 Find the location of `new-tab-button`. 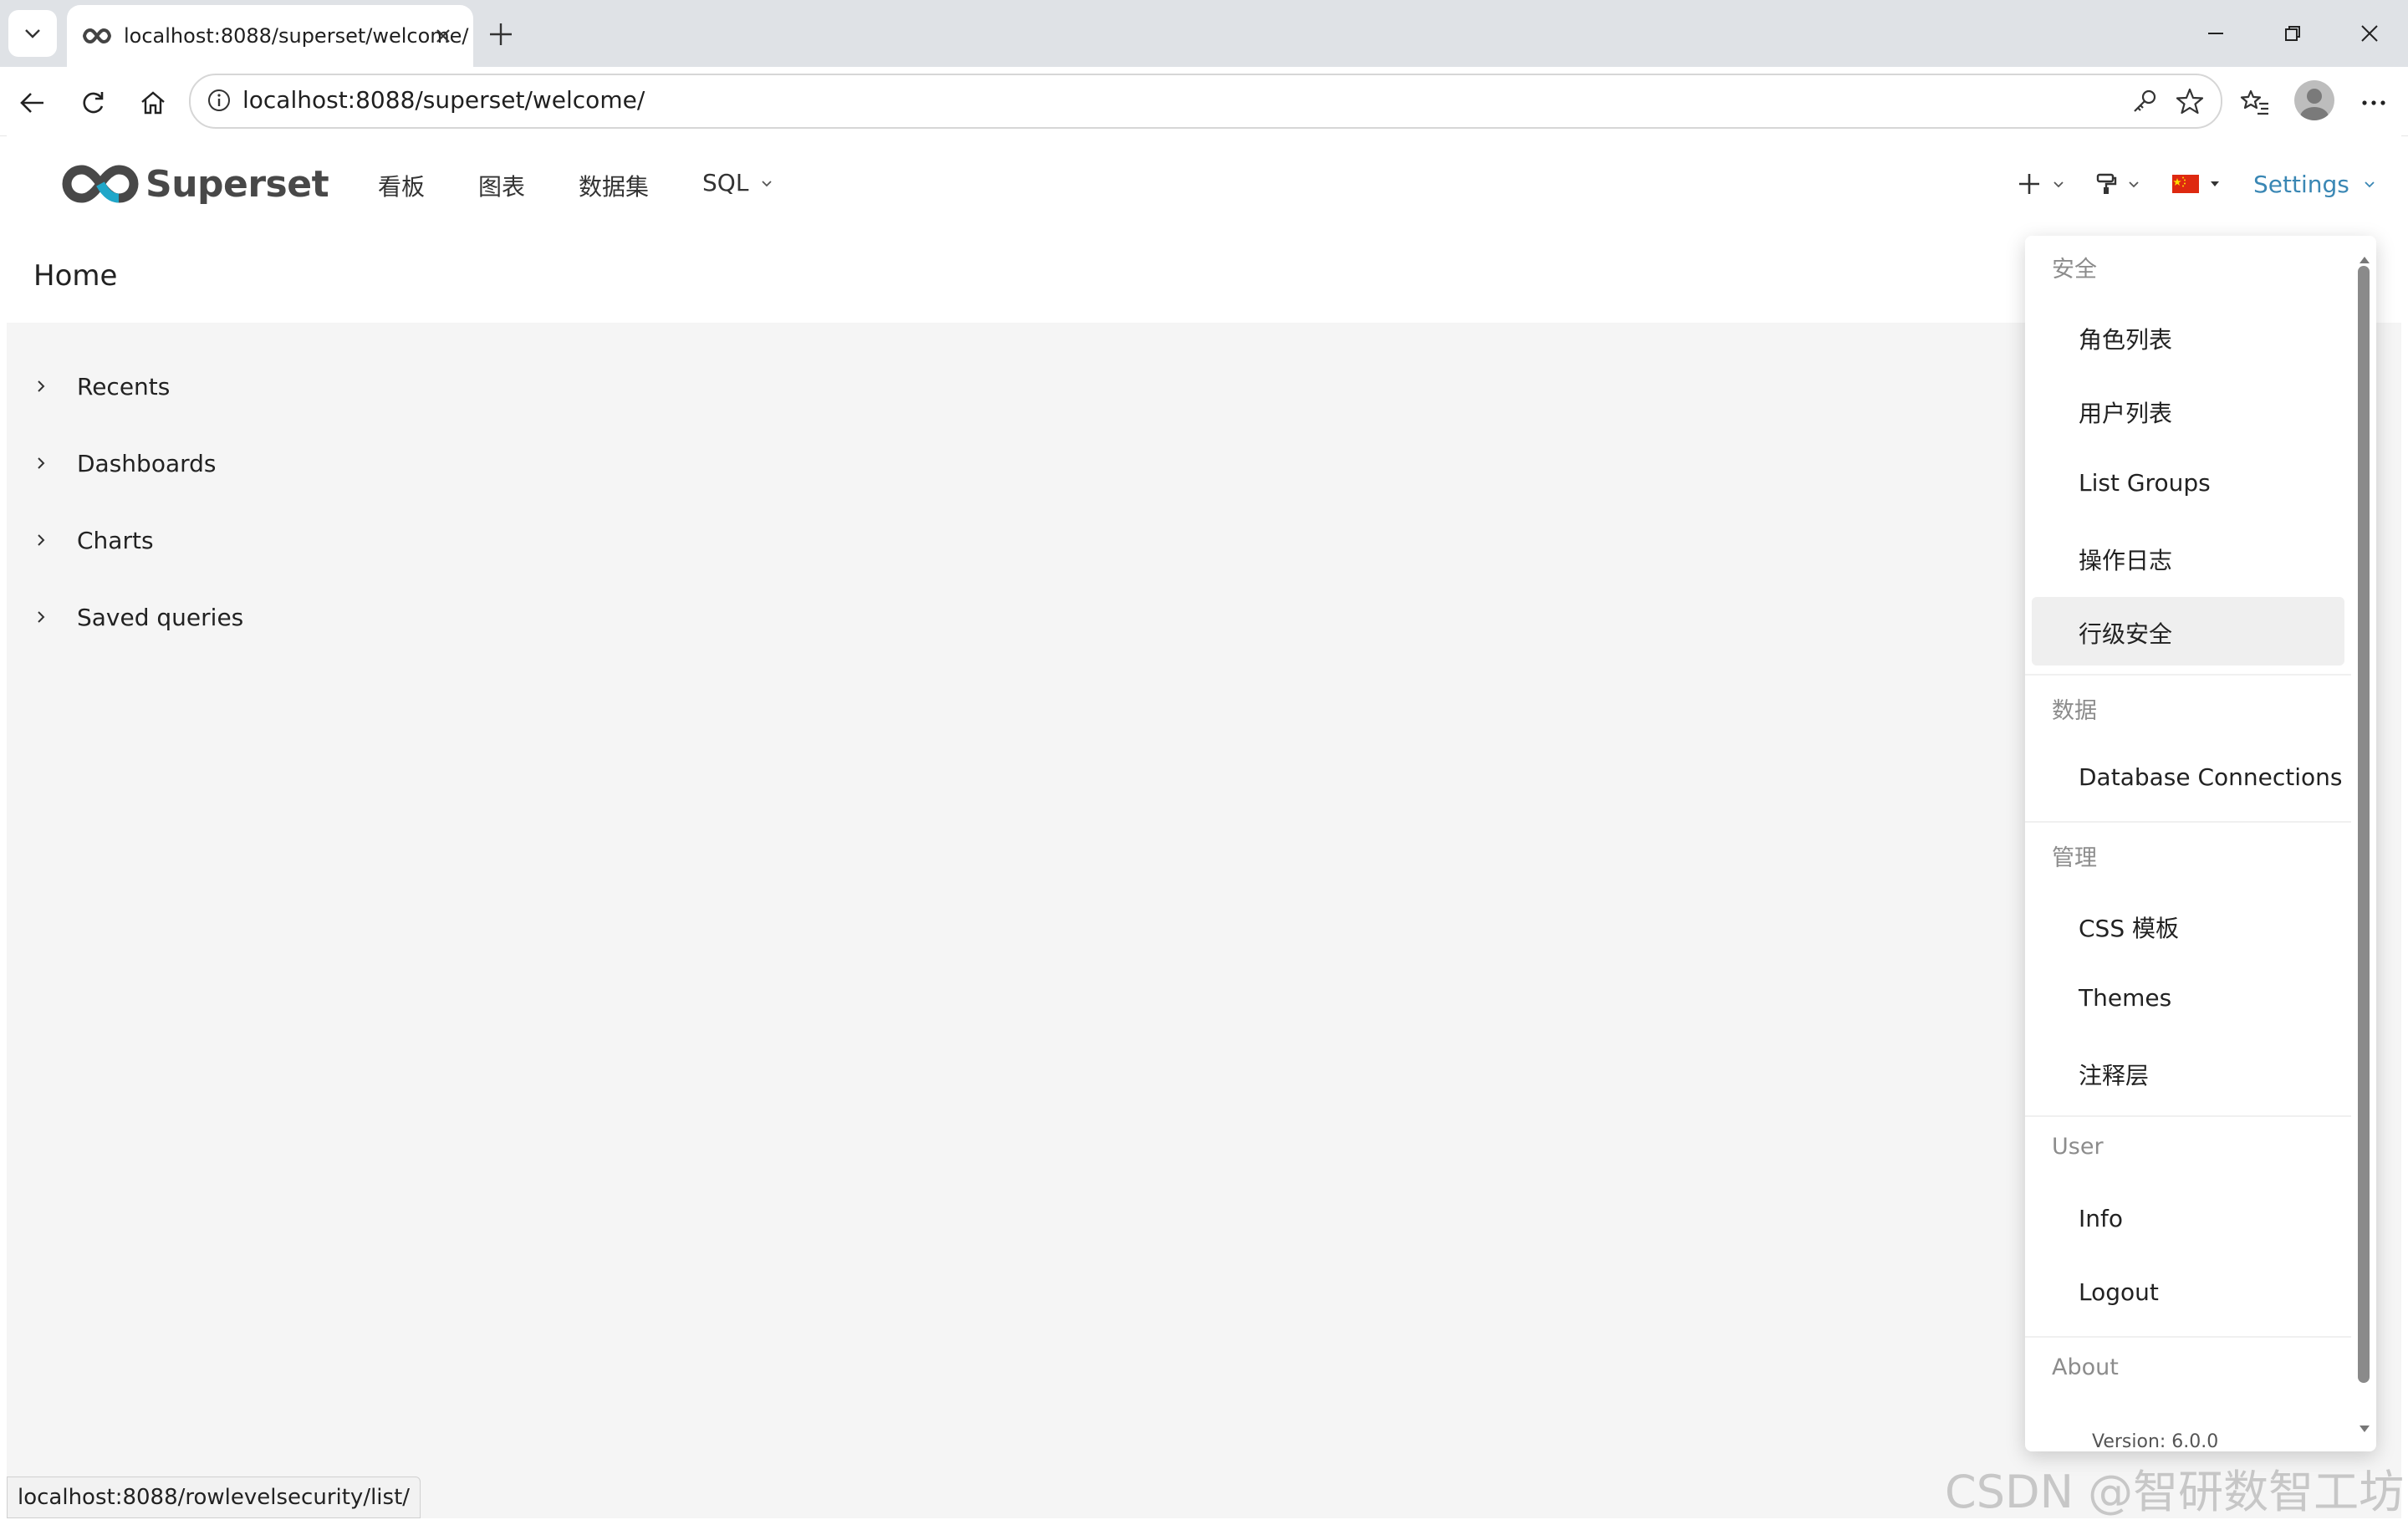

new-tab-button is located at coordinates (501, 34).